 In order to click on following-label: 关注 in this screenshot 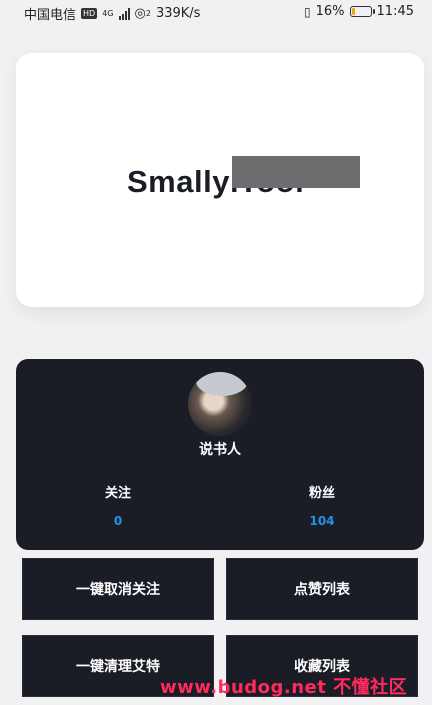, I will do `click(118, 491)`.